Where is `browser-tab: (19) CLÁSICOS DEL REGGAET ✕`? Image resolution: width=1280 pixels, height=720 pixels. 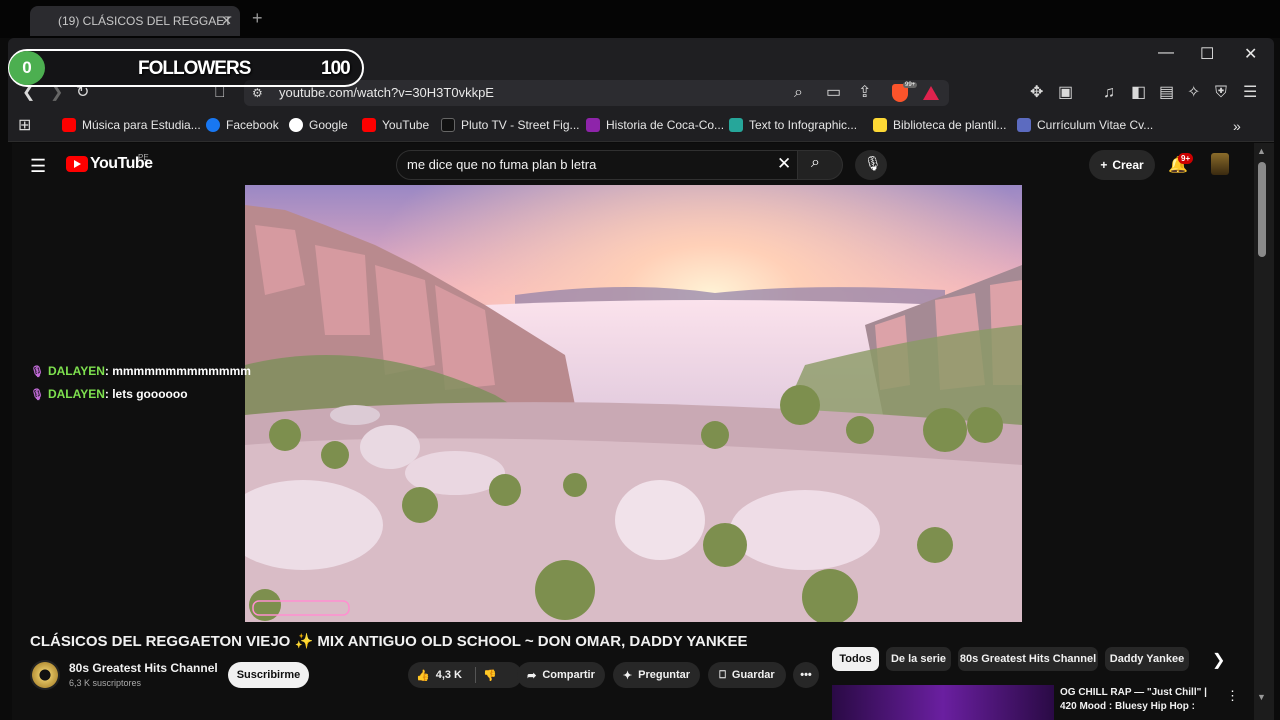 browser-tab: (19) CLÁSICOS DEL REGGAET ✕ is located at coordinates (135, 21).